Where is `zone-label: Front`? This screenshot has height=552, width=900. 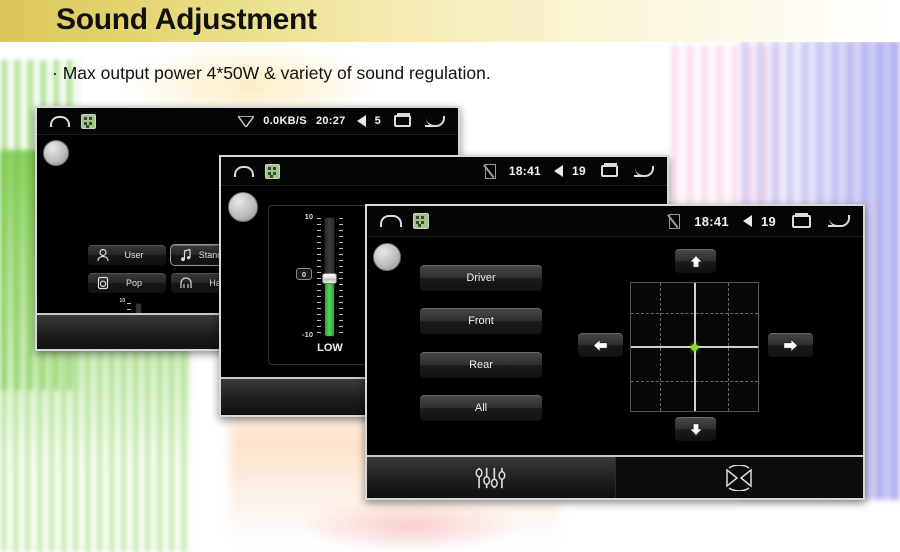 zone-label: Front is located at coordinates (481, 321).